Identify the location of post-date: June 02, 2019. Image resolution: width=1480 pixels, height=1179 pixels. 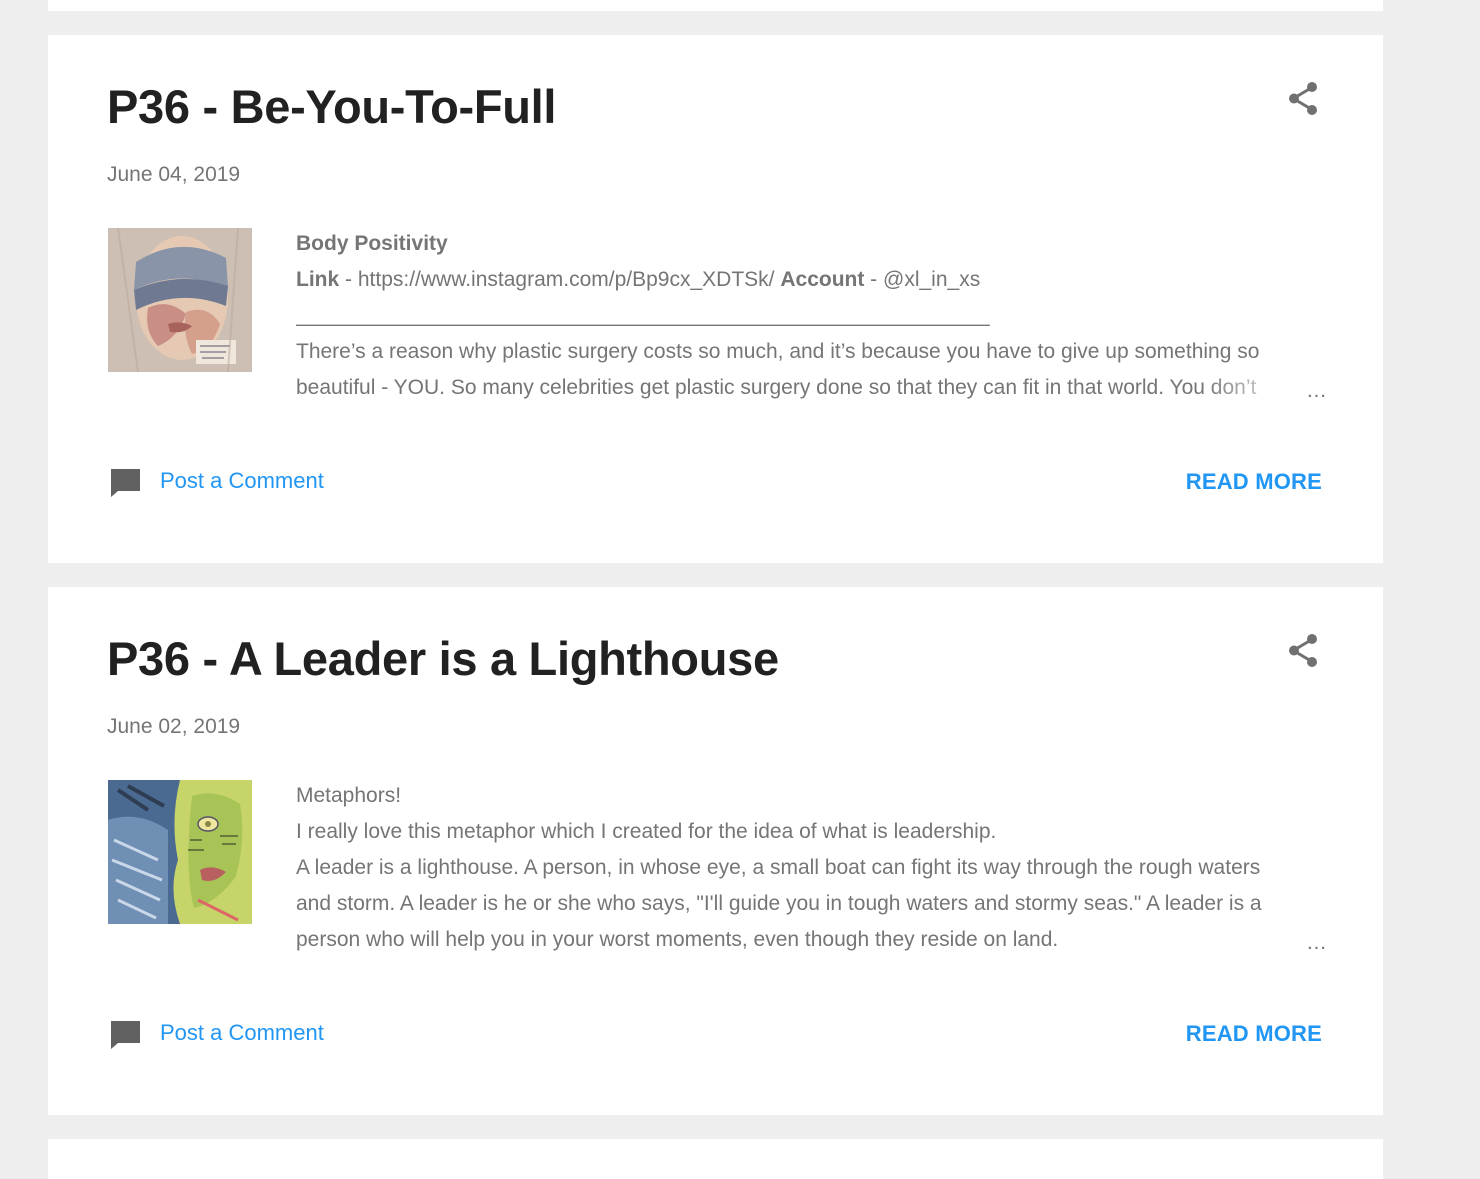
(174, 726).